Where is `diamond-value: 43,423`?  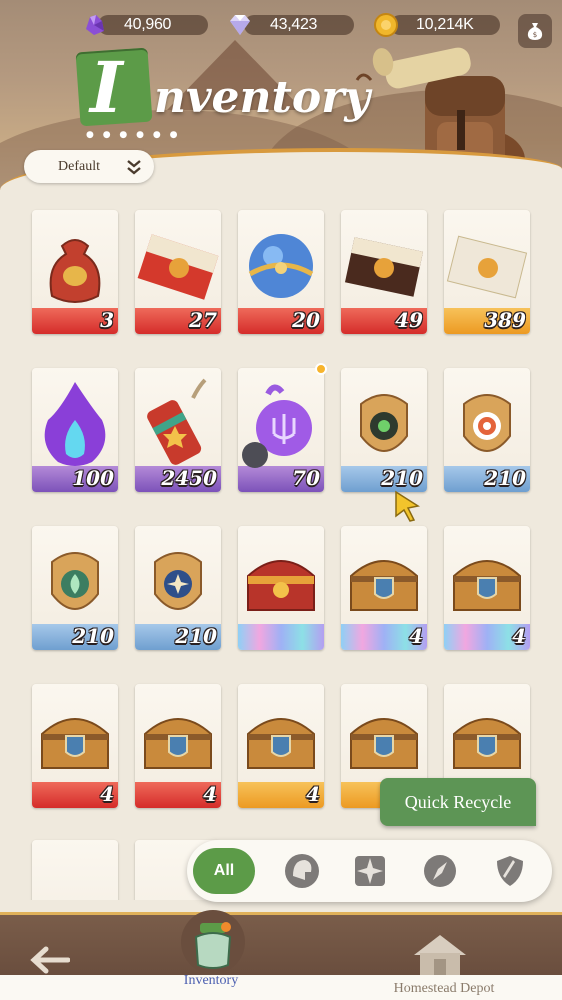
diamond-value: 43,423 is located at coordinates (294, 24).